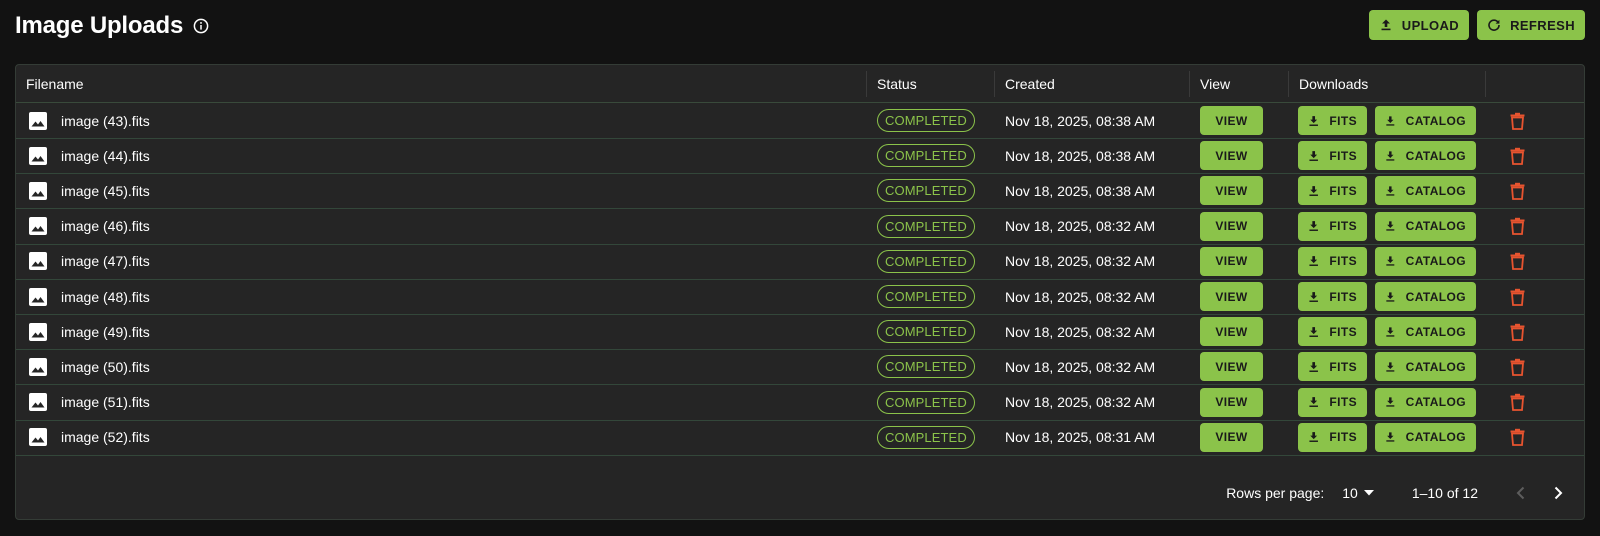 This screenshot has height=536, width=1600. Describe the element at coordinates (1080, 366) in the screenshot. I see `created-cell: Nov 18, 2025, 08:32 AM` at that location.